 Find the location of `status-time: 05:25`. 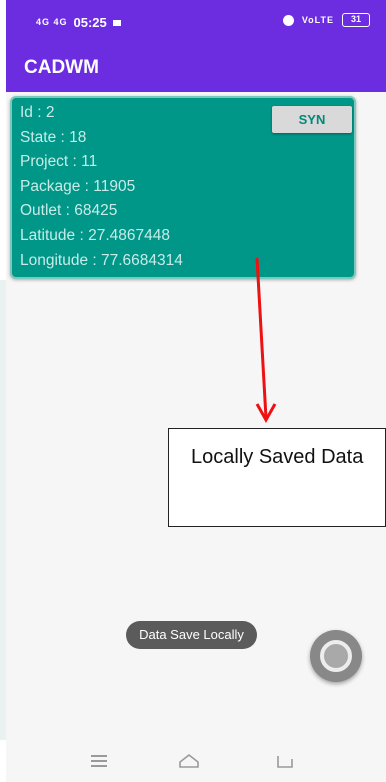

status-time: 05:25 is located at coordinates (90, 22).